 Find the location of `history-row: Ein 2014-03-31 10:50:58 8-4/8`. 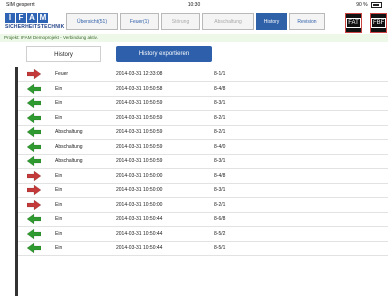

history-row: Ein 2014-03-31 10:50:58 8-4/8 is located at coordinates (201, 89).